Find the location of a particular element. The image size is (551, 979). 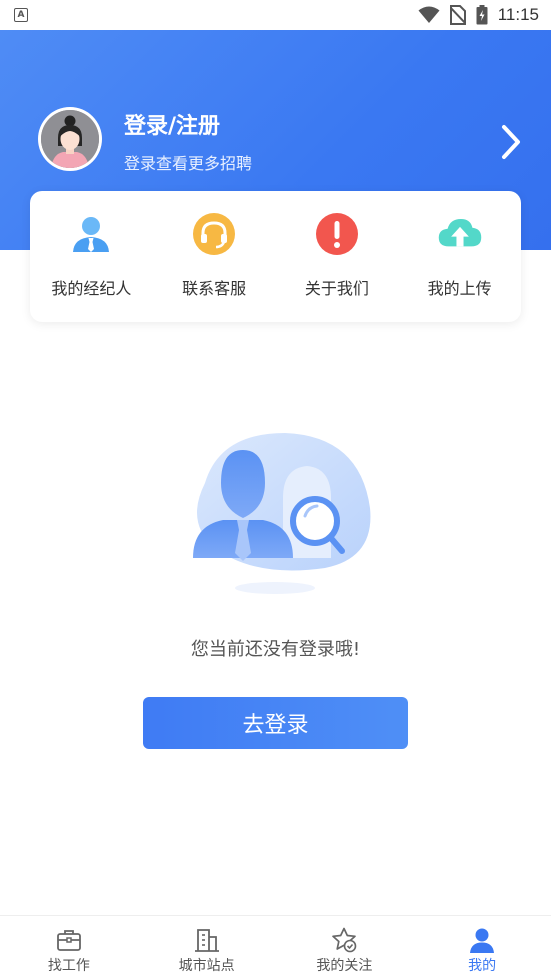

quick-action-label: 我的经纪人 is located at coordinates (91, 288).